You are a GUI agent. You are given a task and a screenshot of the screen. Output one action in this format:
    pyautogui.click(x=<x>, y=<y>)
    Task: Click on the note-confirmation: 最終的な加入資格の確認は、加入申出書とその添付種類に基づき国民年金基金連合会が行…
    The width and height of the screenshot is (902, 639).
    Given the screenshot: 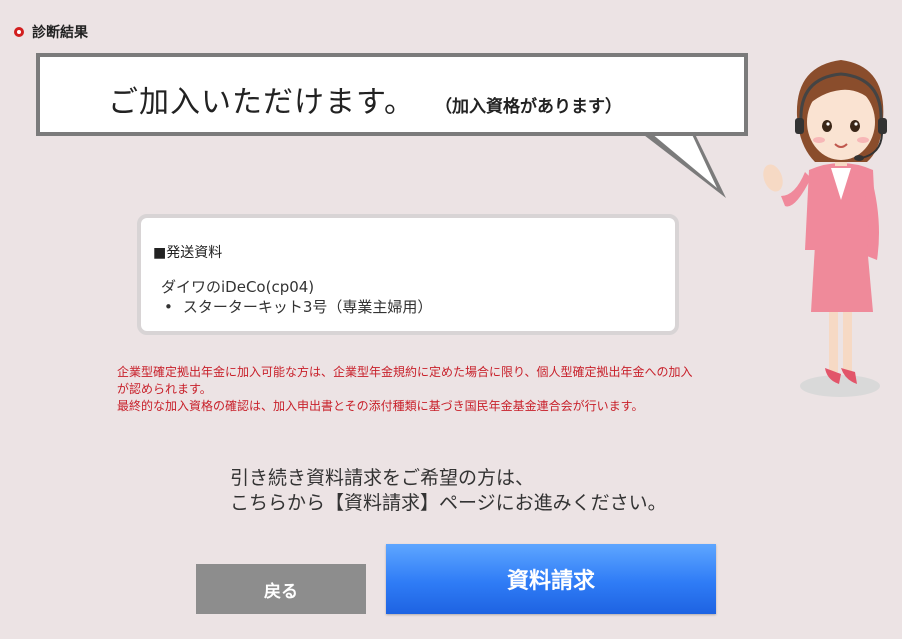 What is the action you would take?
    pyautogui.click(x=380, y=406)
    